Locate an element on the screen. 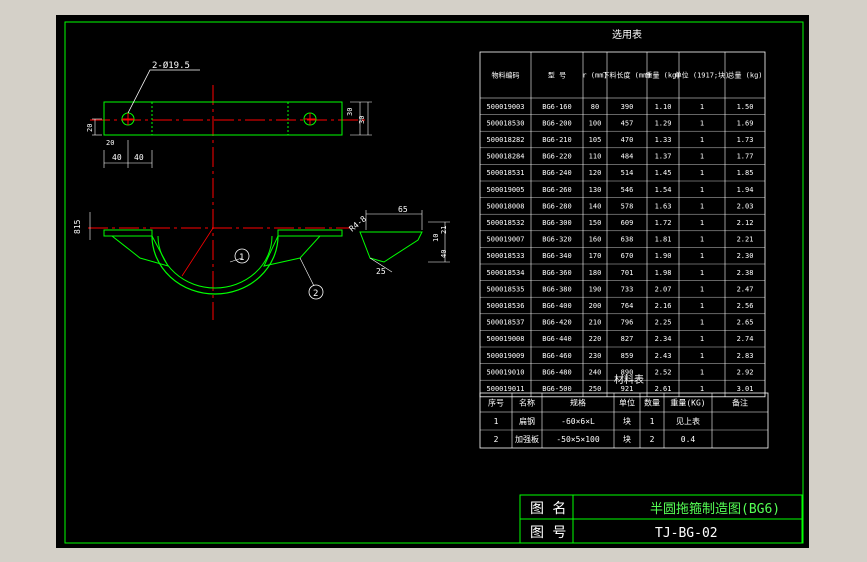 Image resolution: width=867 pixels, height=562 pixels. selection-table-cell: 1.45 is located at coordinates (663, 173).